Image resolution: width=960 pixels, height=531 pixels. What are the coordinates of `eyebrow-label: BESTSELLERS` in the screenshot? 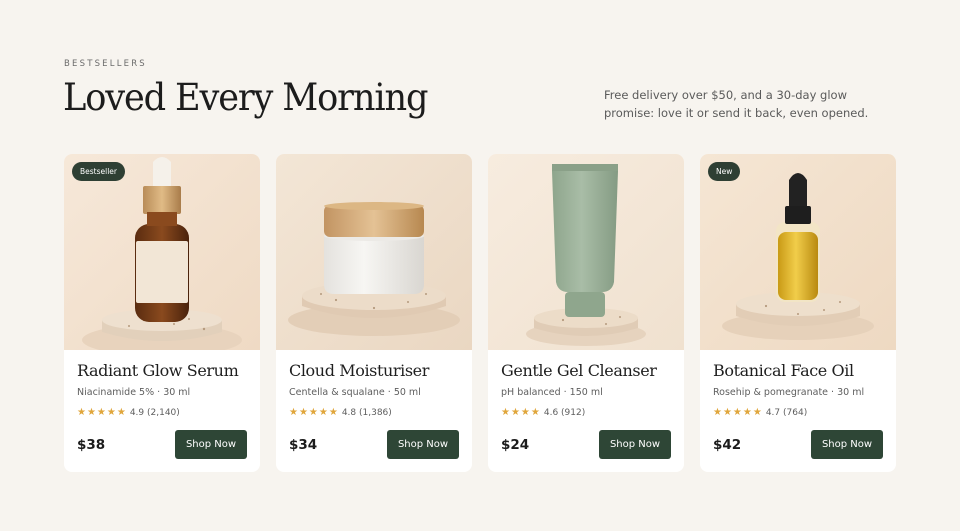 It's located at (105, 64).